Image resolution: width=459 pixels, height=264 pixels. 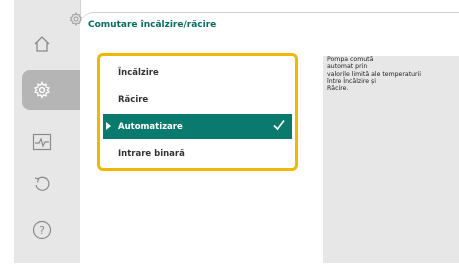 I want to click on home-icon, so click(x=42, y=44).